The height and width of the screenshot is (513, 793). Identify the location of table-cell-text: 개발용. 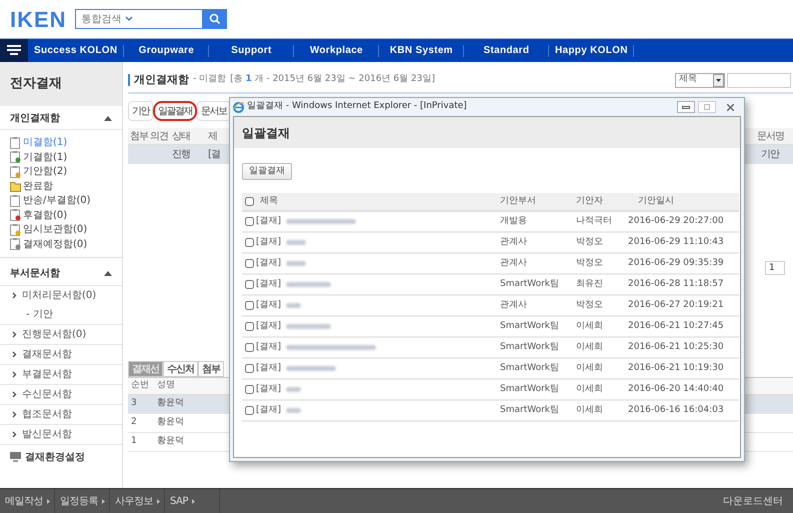
(514, 221).